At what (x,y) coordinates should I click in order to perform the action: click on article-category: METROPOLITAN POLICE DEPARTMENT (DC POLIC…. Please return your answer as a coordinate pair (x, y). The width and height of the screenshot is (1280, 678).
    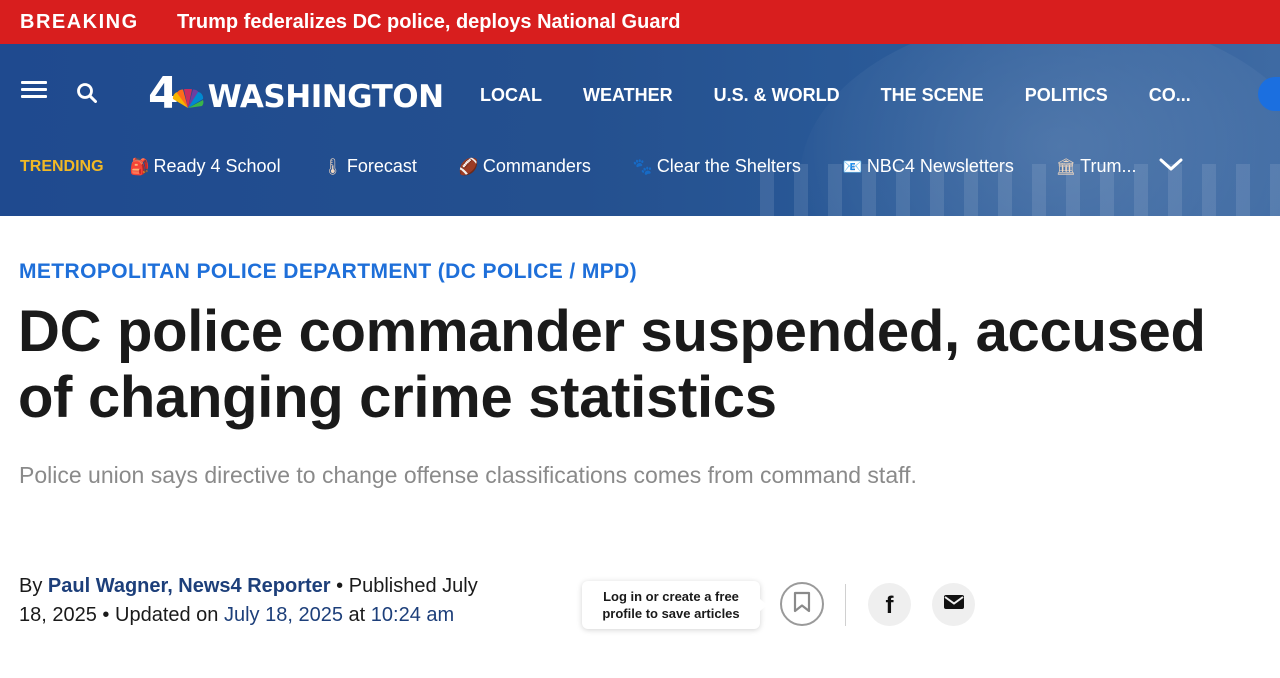
    Looking at the image, I should click on (328, 272).